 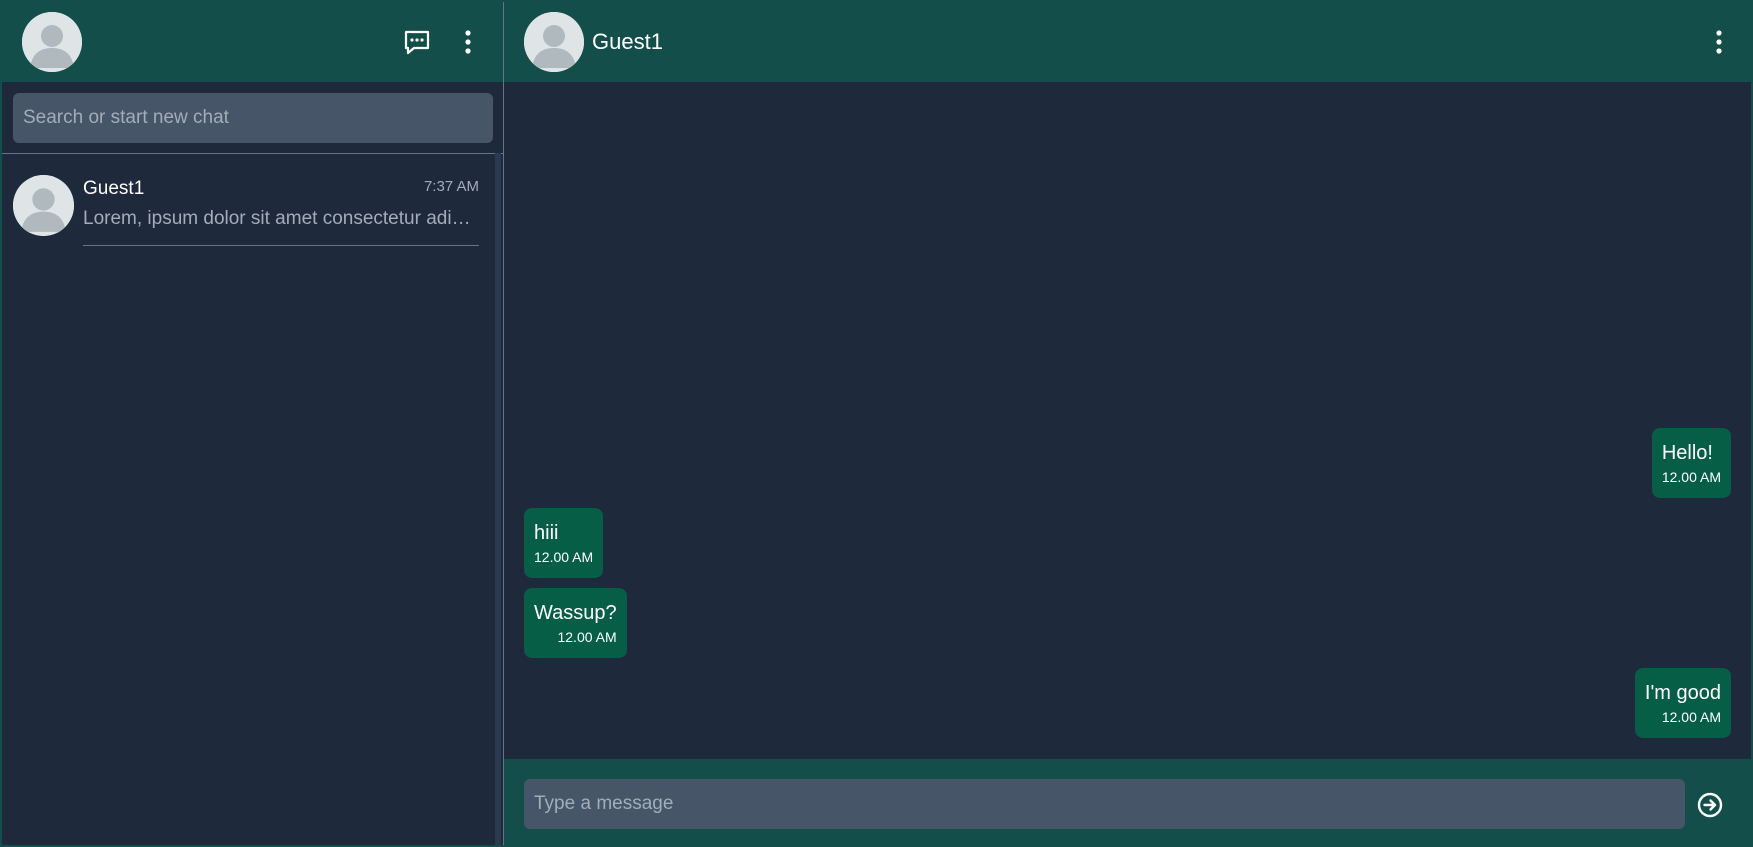 What do you see at coordinates (627, 42) in the screenshot?
I see `contact-name: Guest1` at bounding box center [627, 42].